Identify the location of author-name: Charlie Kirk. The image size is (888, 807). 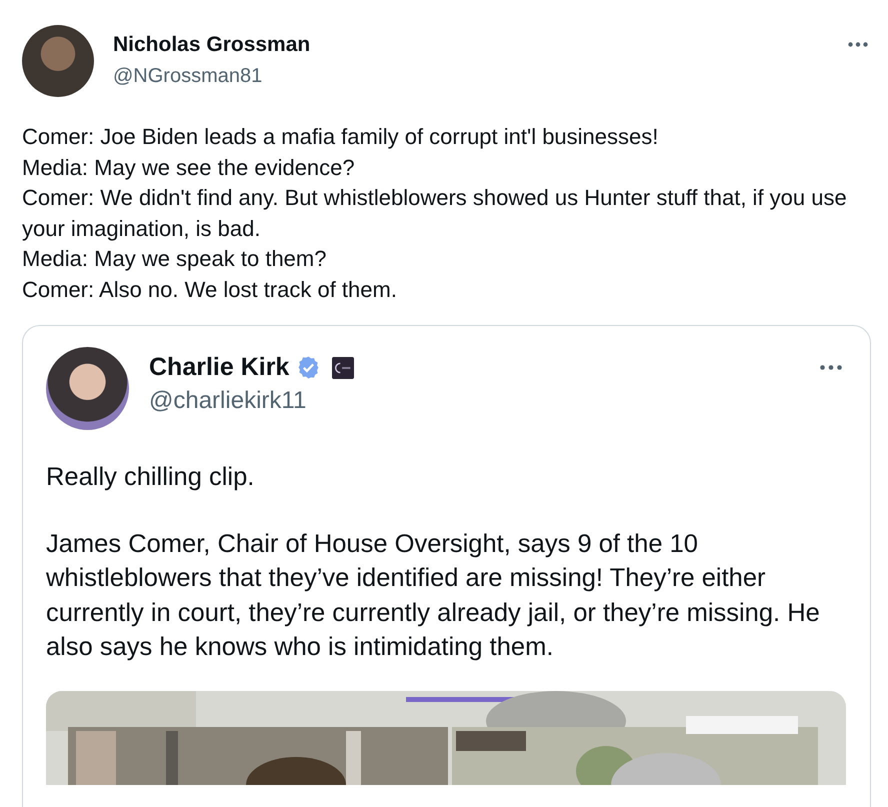
(219, 367).